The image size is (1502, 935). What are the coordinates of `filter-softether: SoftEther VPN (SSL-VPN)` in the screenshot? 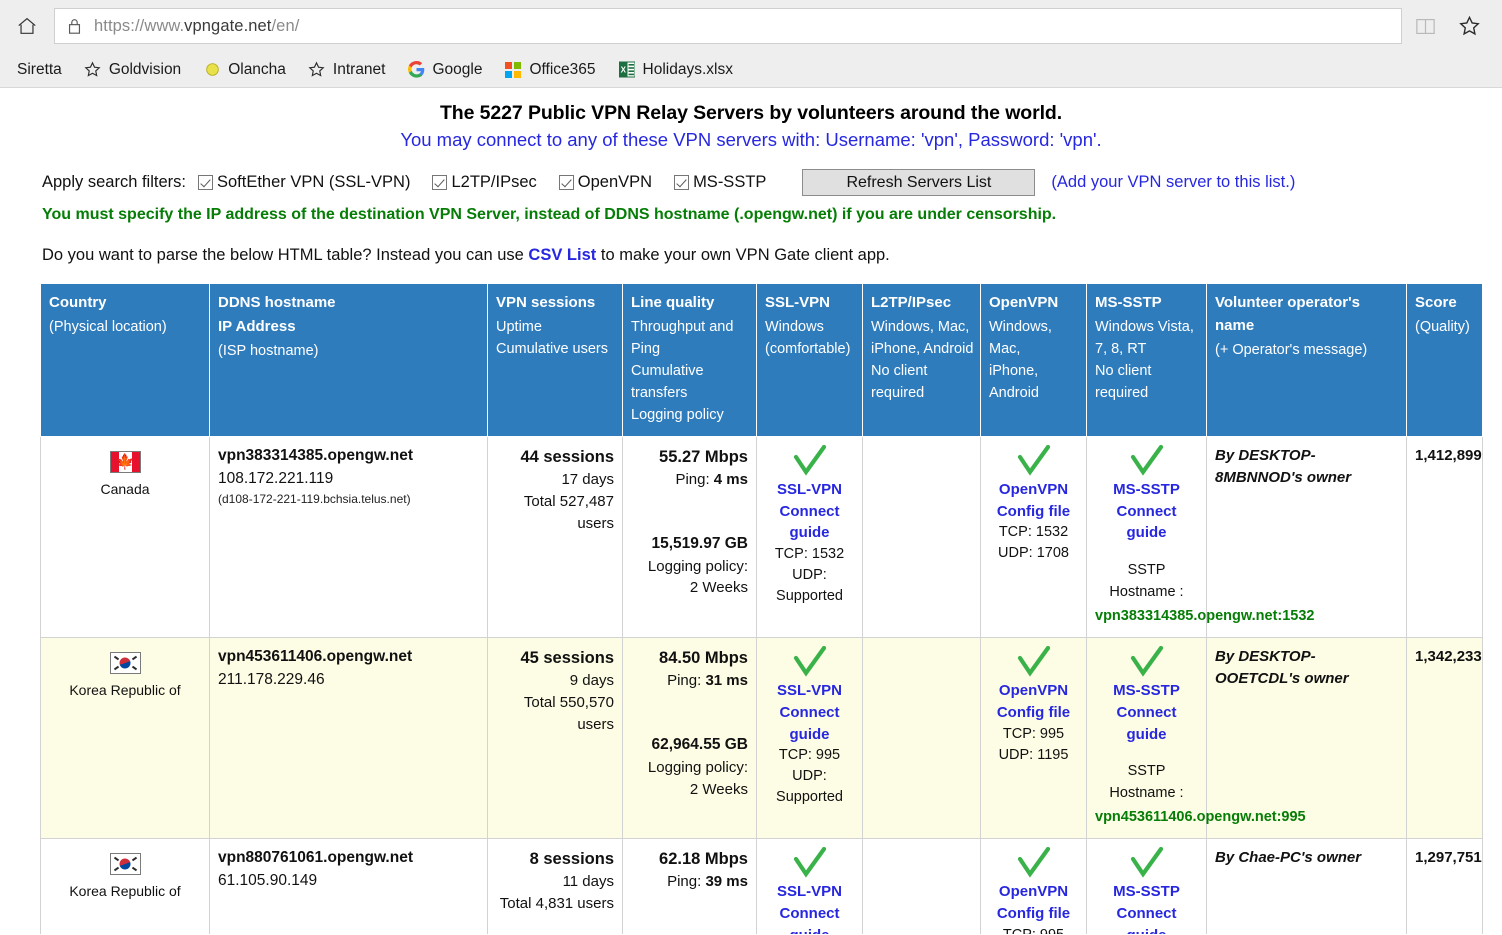 It's located at (304, 182).